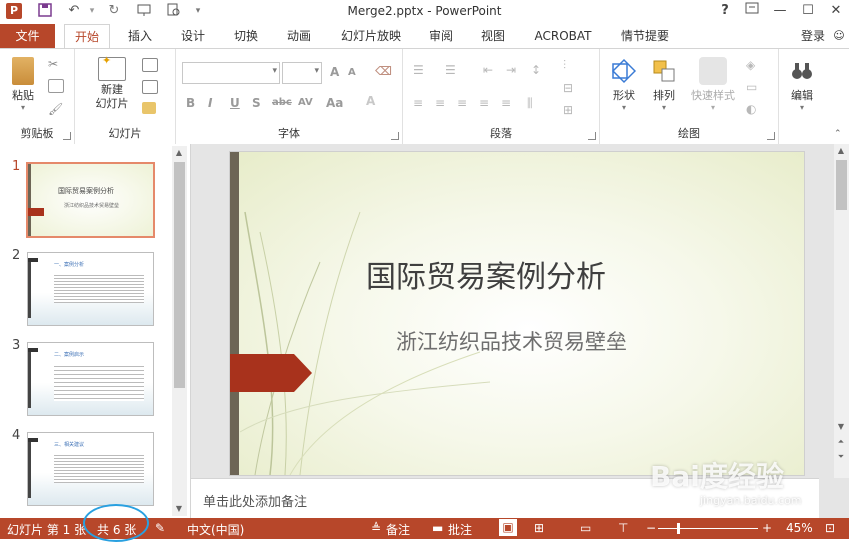 The width and height of the screenshot is (849, 542). I want to click on tab-insert: 插入, so click(140, 36).